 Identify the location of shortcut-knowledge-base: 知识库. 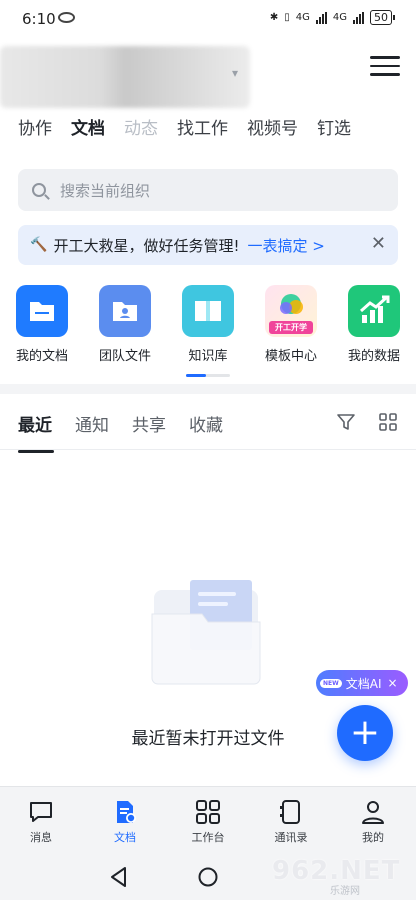
(208, 324).